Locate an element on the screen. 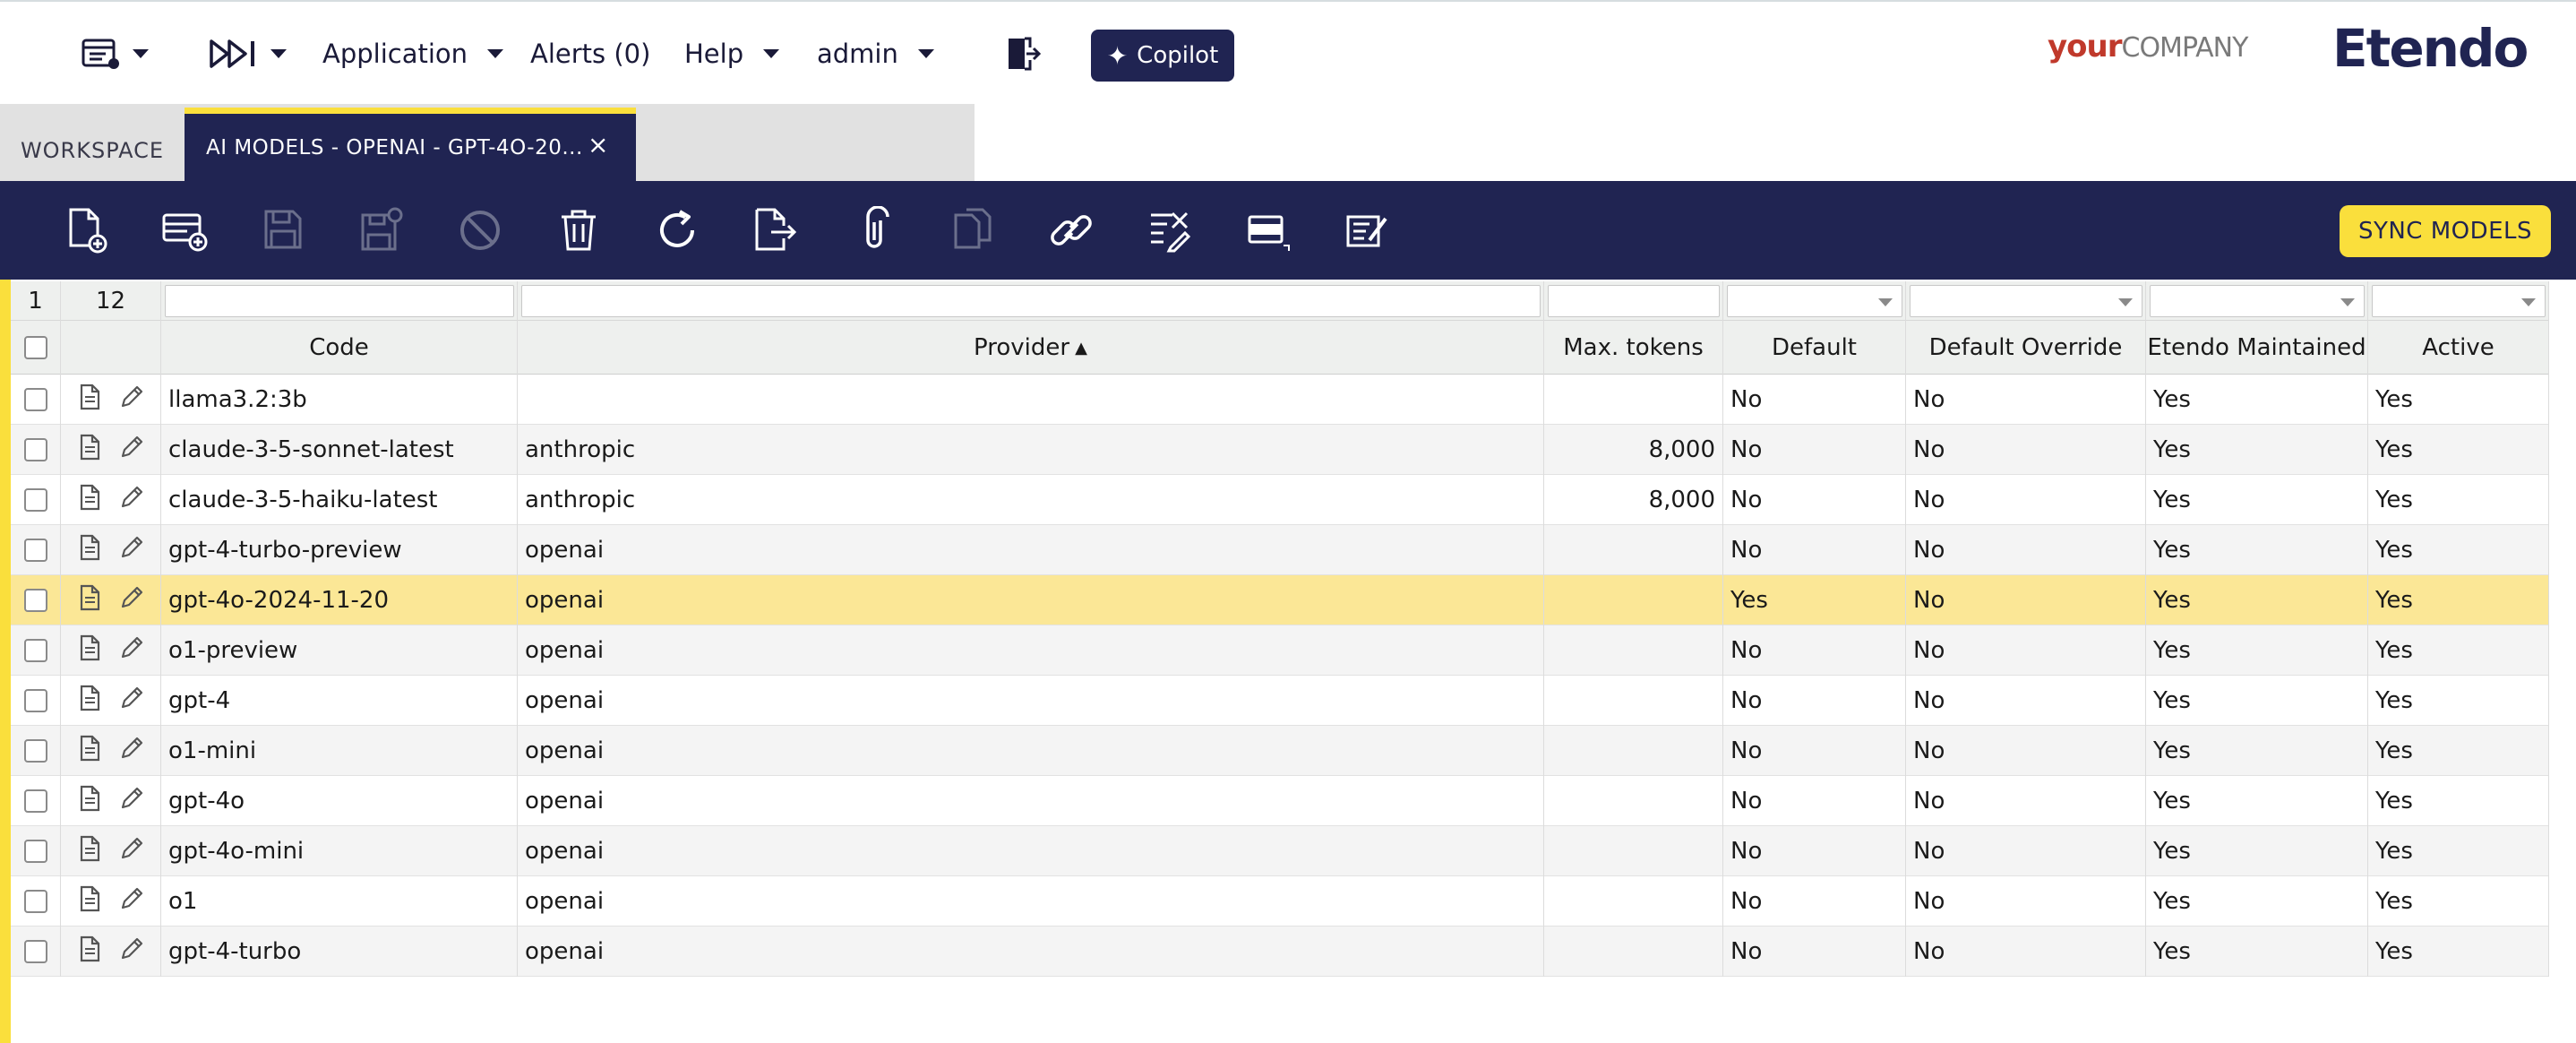 The height and width of the screenshot is (1043, 2576). filter-default-select is located at coordinates (1814, 301).